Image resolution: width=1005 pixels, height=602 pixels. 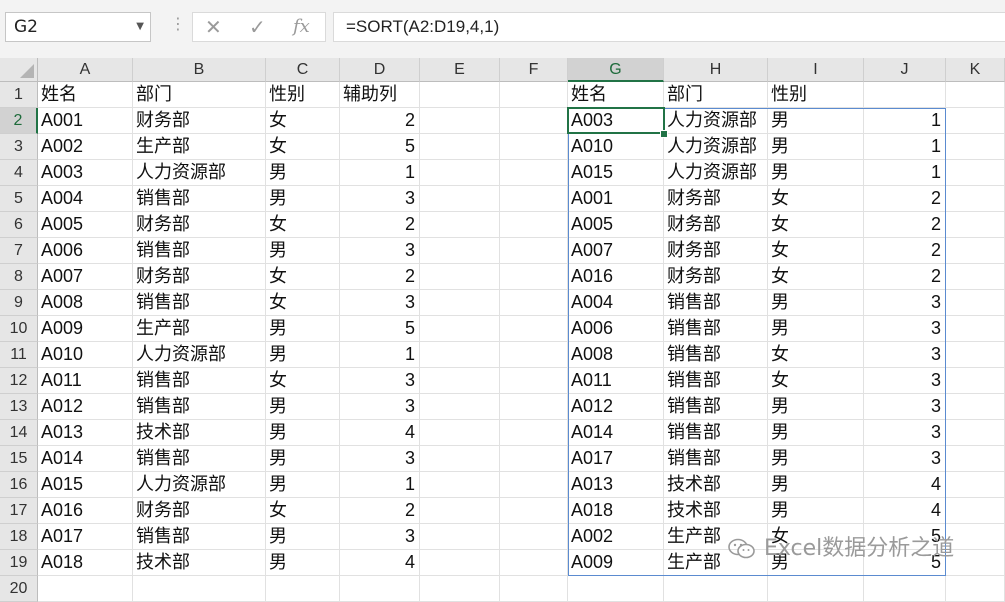 I want to click on name-box: G2 ▼, so click(x=78, y=27).